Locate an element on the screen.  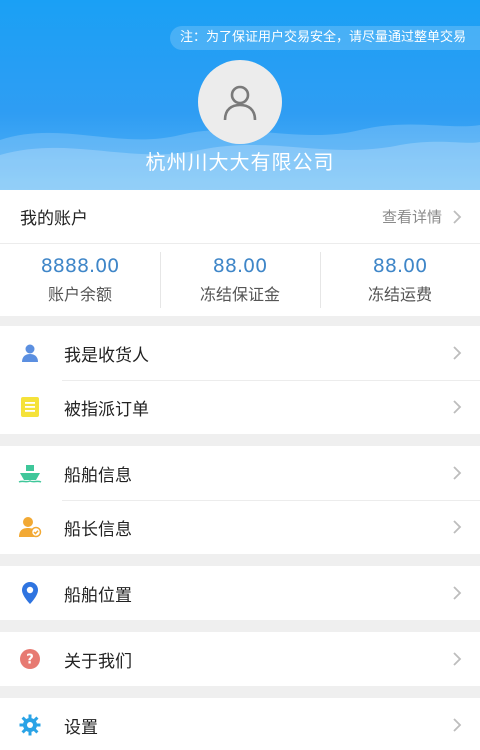
menu-group-about: ? 关于我们 is located at coordinates (240, 659).